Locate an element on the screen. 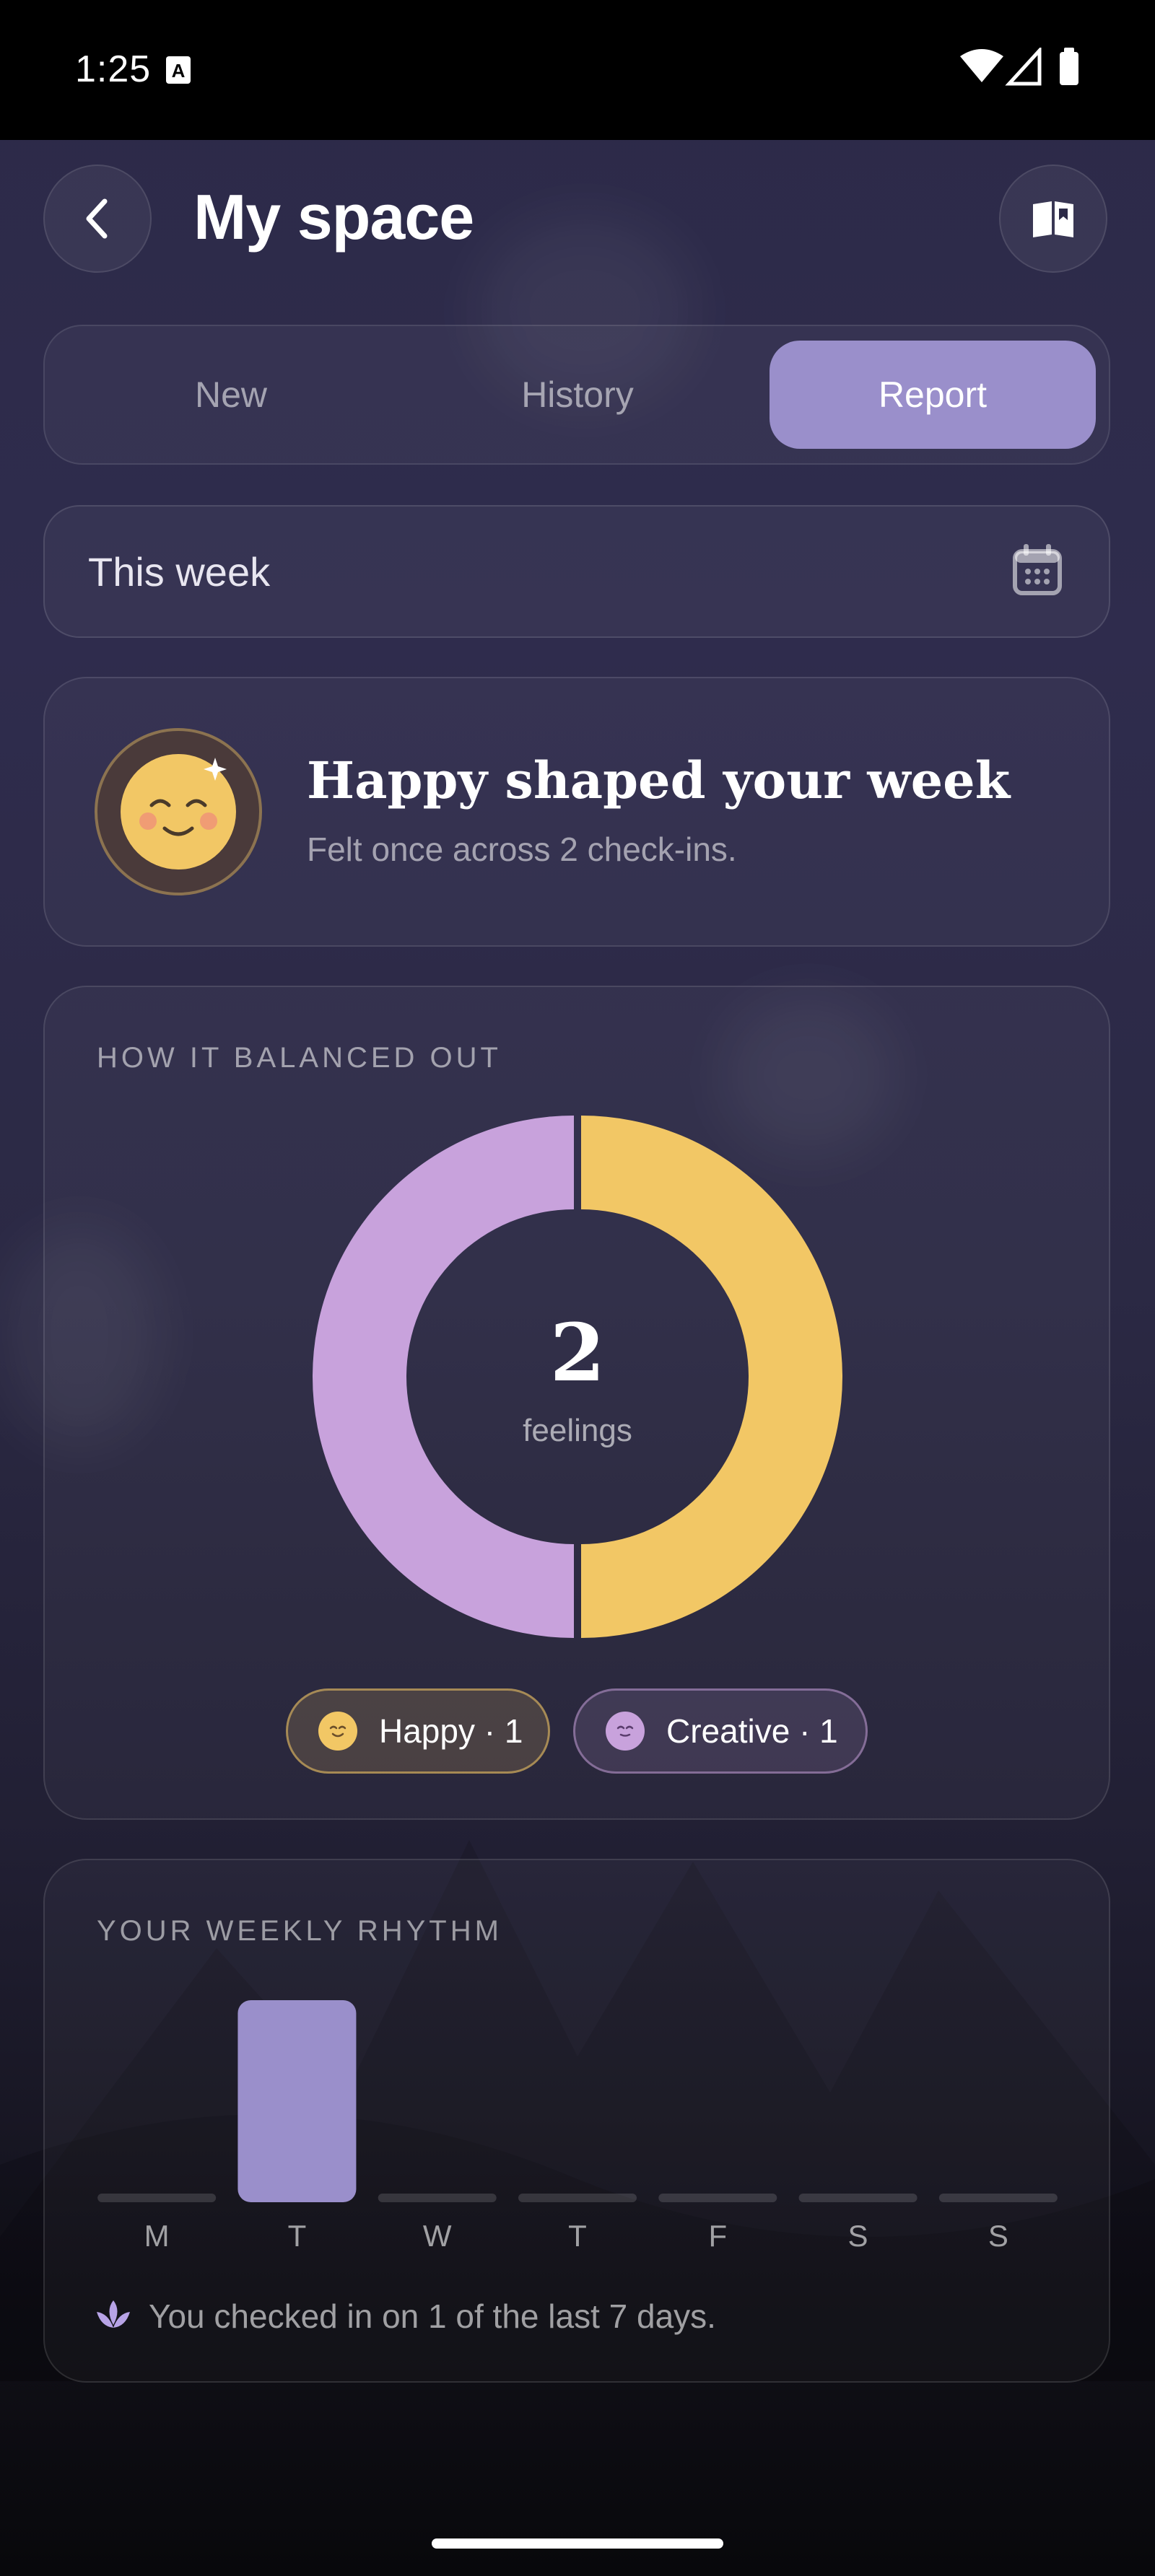 This screenshot has width=1155, height=2576. legend-label-creative: Creative · 1 is located at coordinates (752, 1731).